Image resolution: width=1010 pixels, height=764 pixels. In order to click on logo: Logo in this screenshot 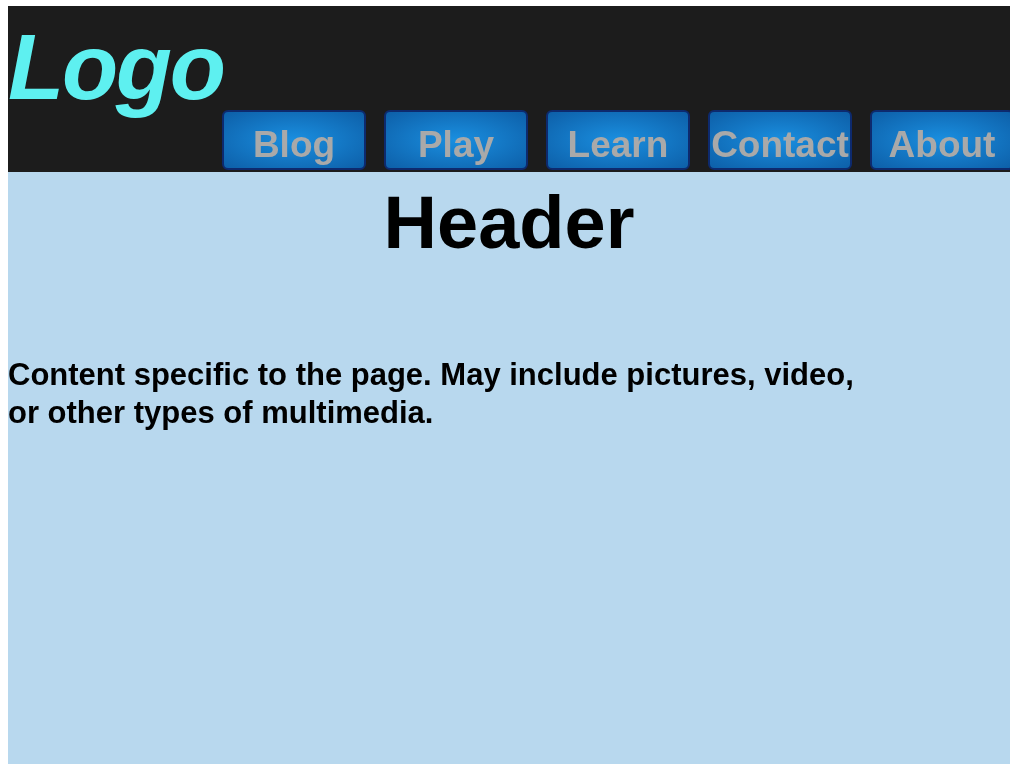, I will do `click(116, 67)`.